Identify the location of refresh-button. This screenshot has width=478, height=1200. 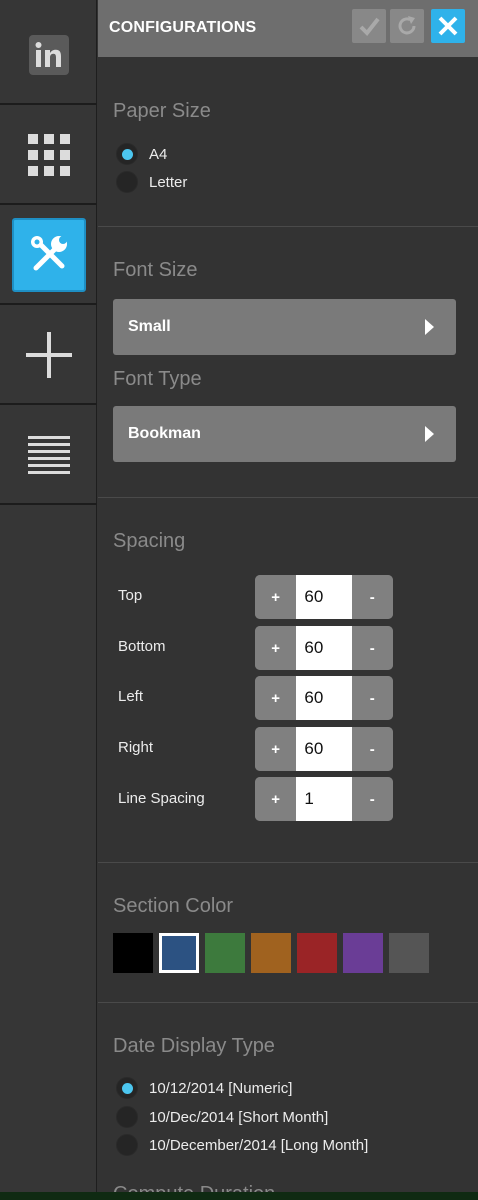
(407, 26).